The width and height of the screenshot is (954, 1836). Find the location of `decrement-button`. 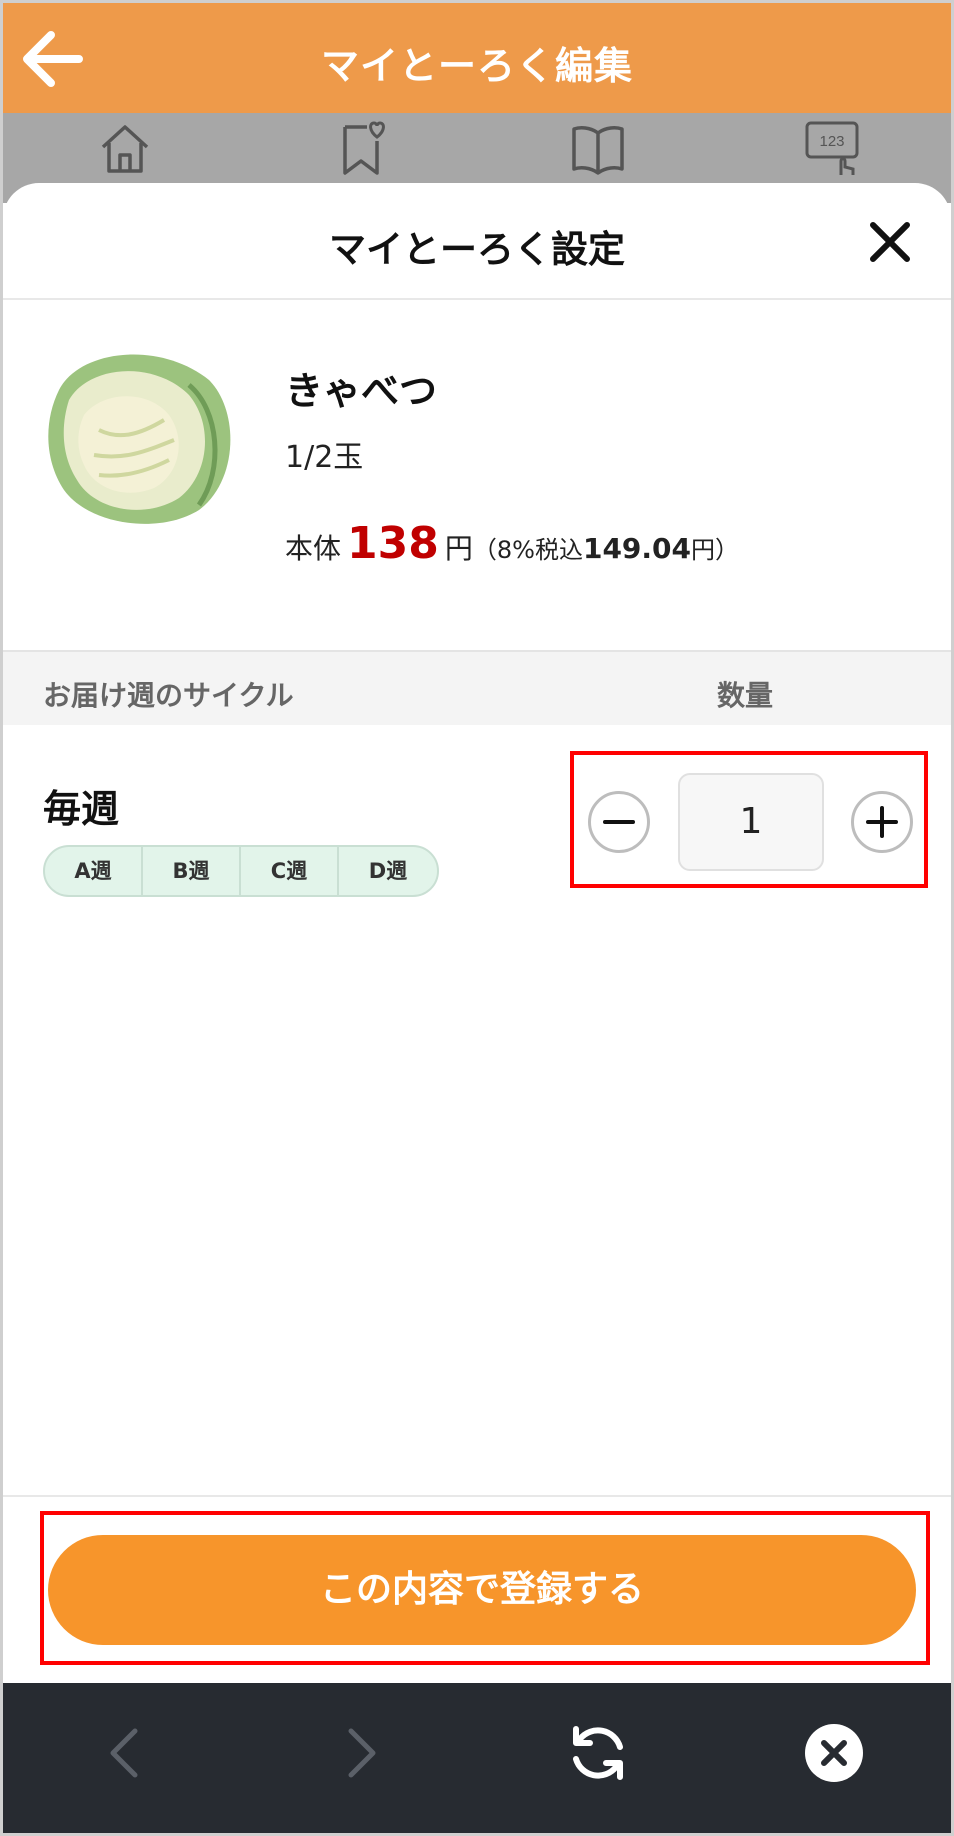

decrement-button is located at coordinates (619, 822).